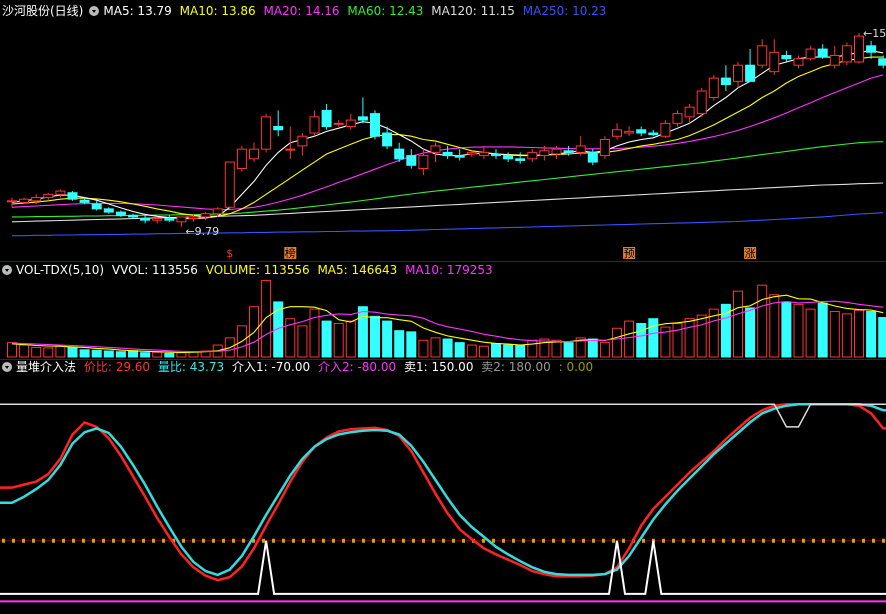 The image size is (886, 614). Describe the element at coordinates (448, 224) in the screenshot. I see `ma-line-ma250` at that location.